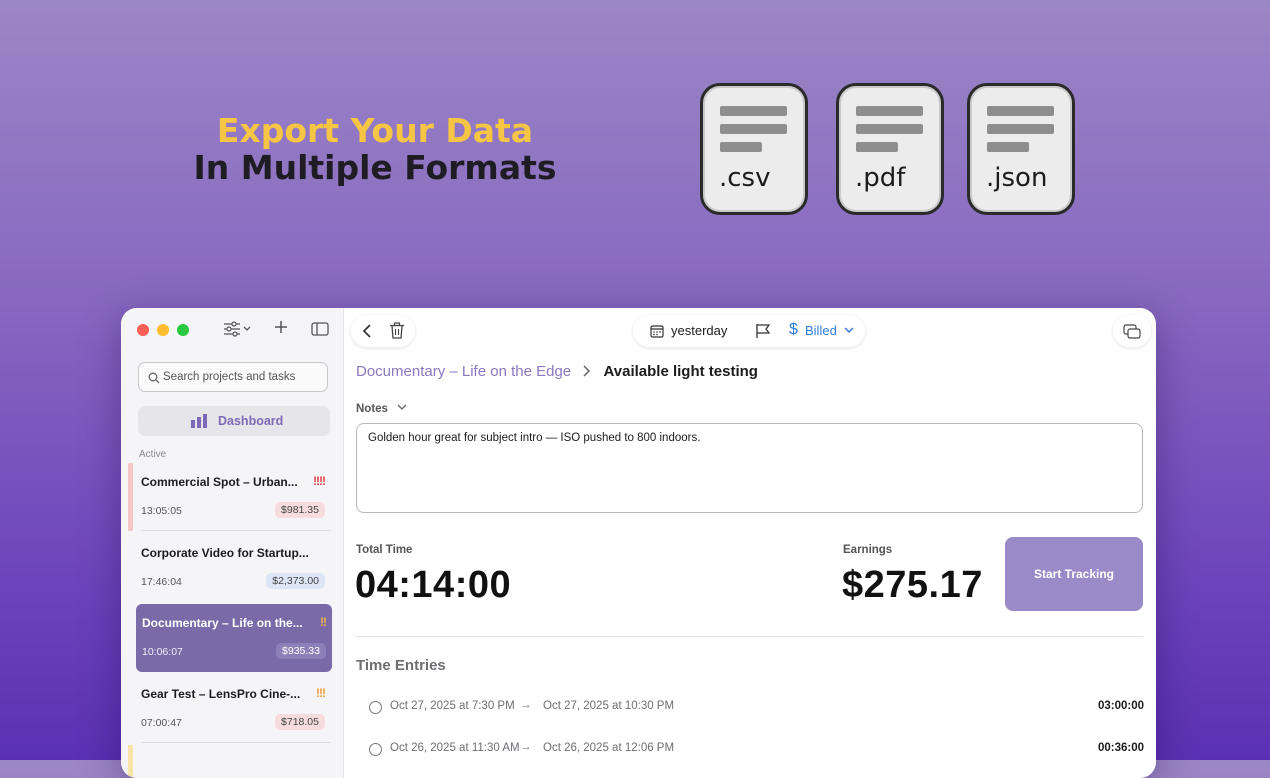 The width and height of the screenshot is (1270, 778). I want to click on entry-end: Oct 26, 2025 at 12:06 PM, so click(609, 748).